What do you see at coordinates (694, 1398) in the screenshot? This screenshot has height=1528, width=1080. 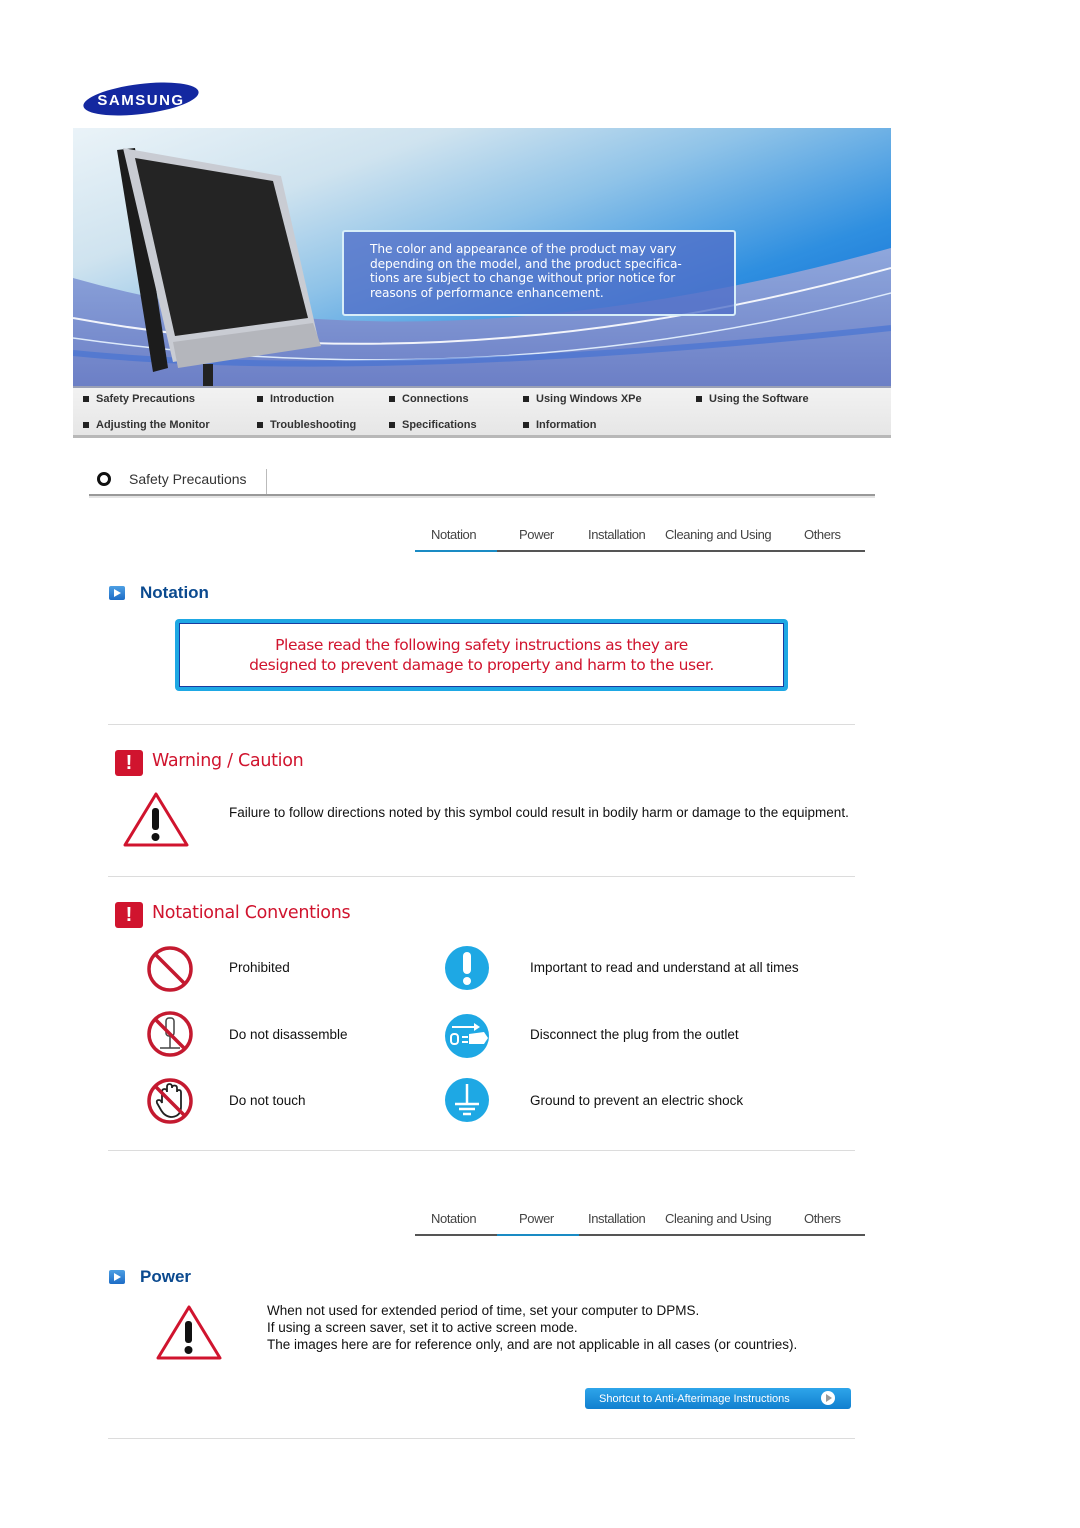 I see `shortcut-label: Shortcut to Anti-Afterimage Instructions` at bounding box center [694, 1398].